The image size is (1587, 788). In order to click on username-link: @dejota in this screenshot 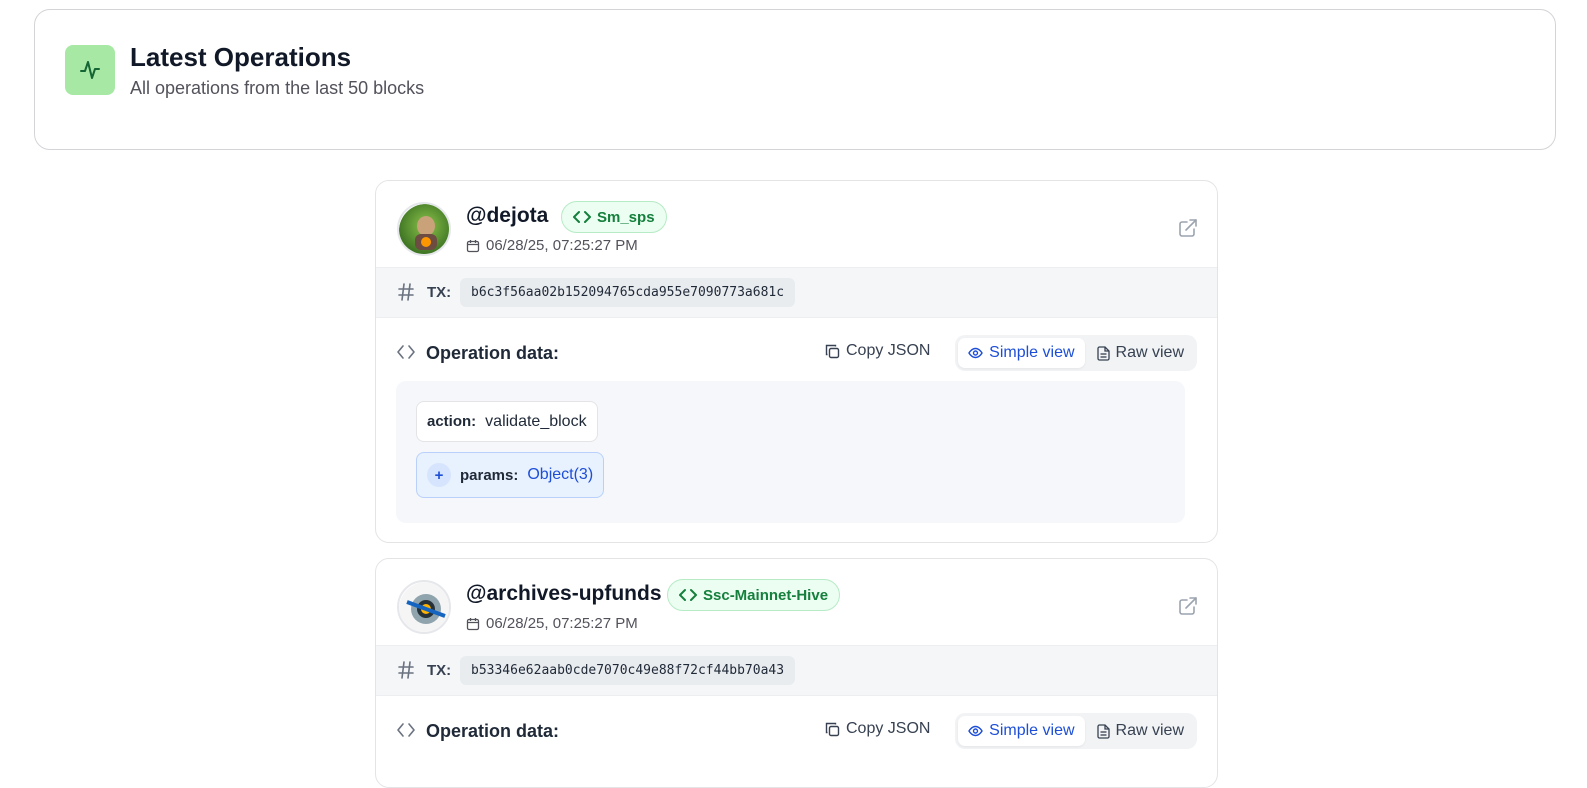, I will do `click(507, 216)`.